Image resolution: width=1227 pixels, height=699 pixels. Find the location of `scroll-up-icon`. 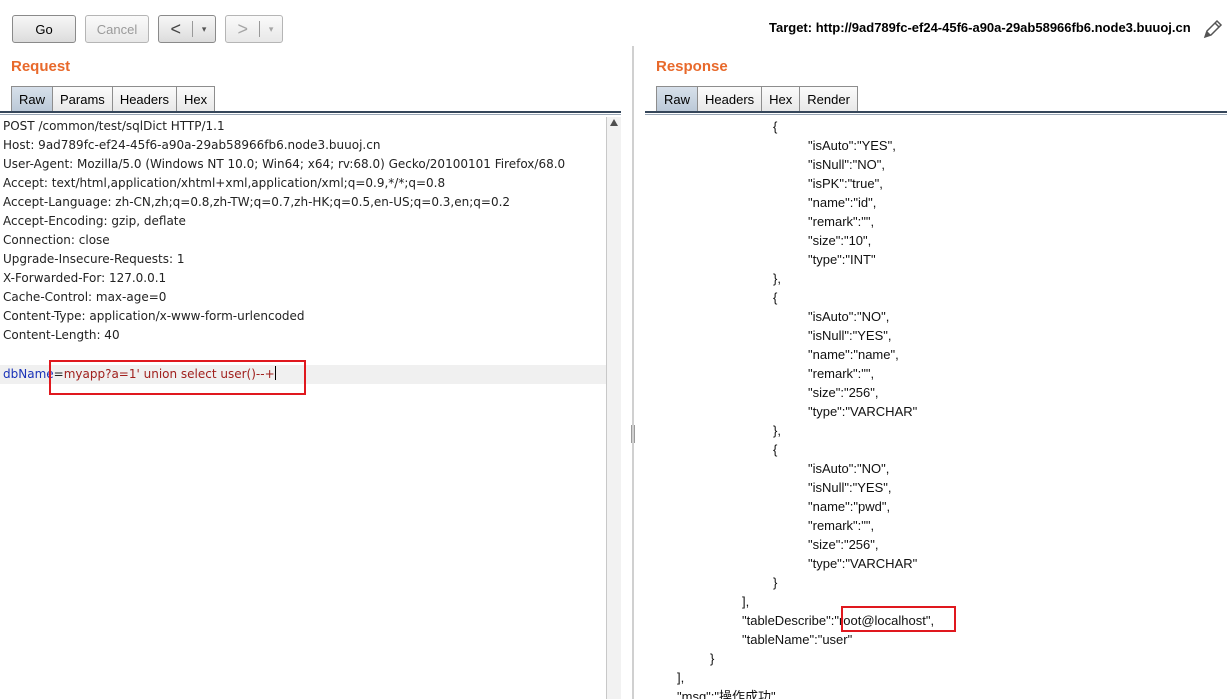

scroll-up-icon is located at coordinates (614, 122).